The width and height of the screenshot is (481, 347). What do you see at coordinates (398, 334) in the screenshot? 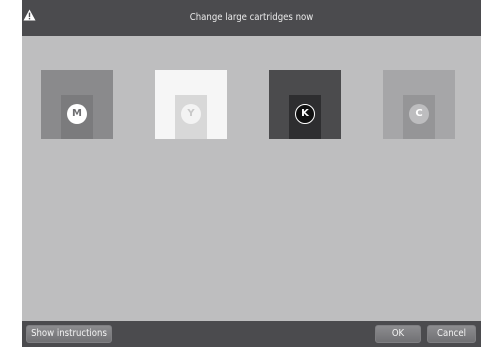
I see `ok-button: OK` at bounding box center [398, 334].